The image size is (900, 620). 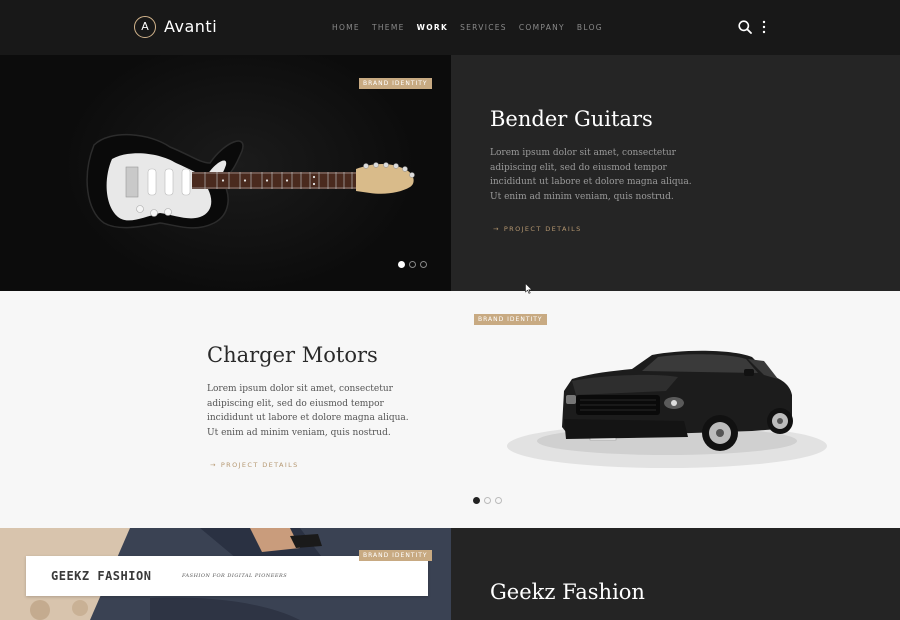 What do you see at coordinates (590, 27) in the screenshot?
I see `nav-blog: BLOG` at bounding box center [590, 27].